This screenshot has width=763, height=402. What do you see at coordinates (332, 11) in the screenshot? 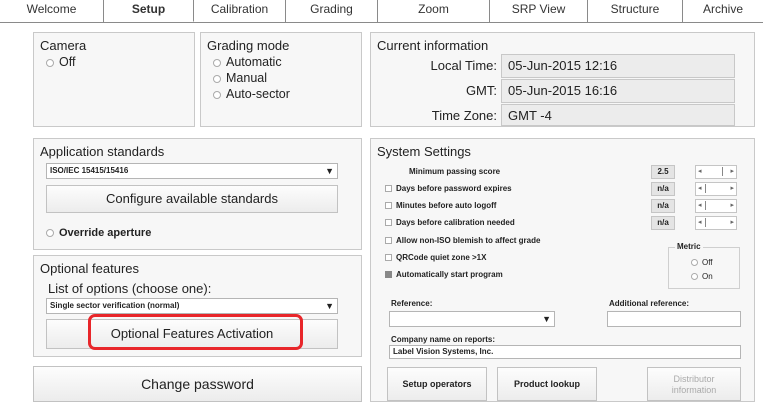
I see `tab-grading: Grading` at bounding box center [332, 11].